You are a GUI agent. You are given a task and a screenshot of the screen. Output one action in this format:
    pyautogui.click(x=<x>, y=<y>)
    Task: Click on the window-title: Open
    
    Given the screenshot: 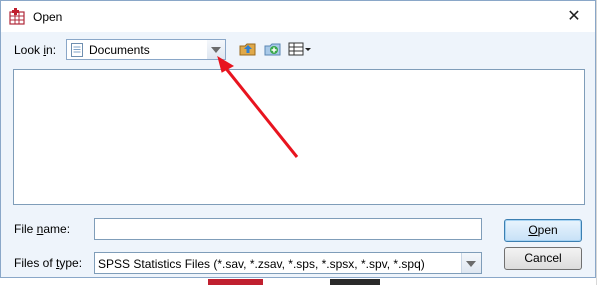 What is the action you would take?
    pyautogui.click(x=48, y=17)
    